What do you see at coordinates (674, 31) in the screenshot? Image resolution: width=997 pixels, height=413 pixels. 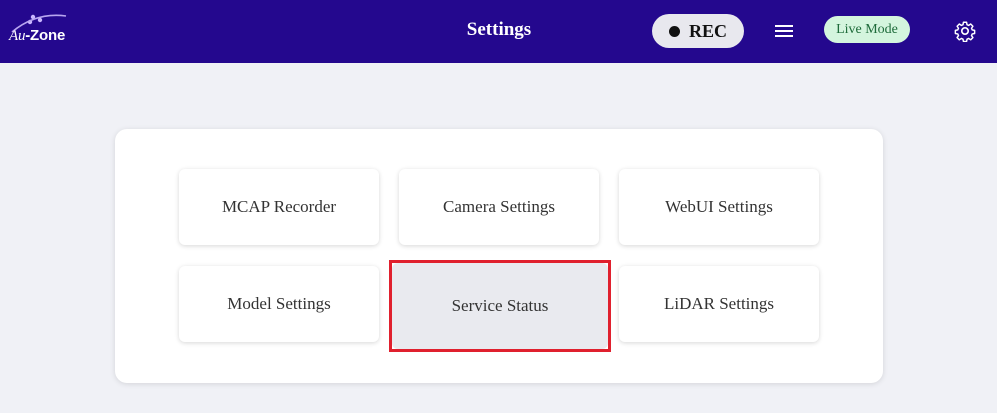 I see `record-dot-icon` at bounding box center [674, 31].